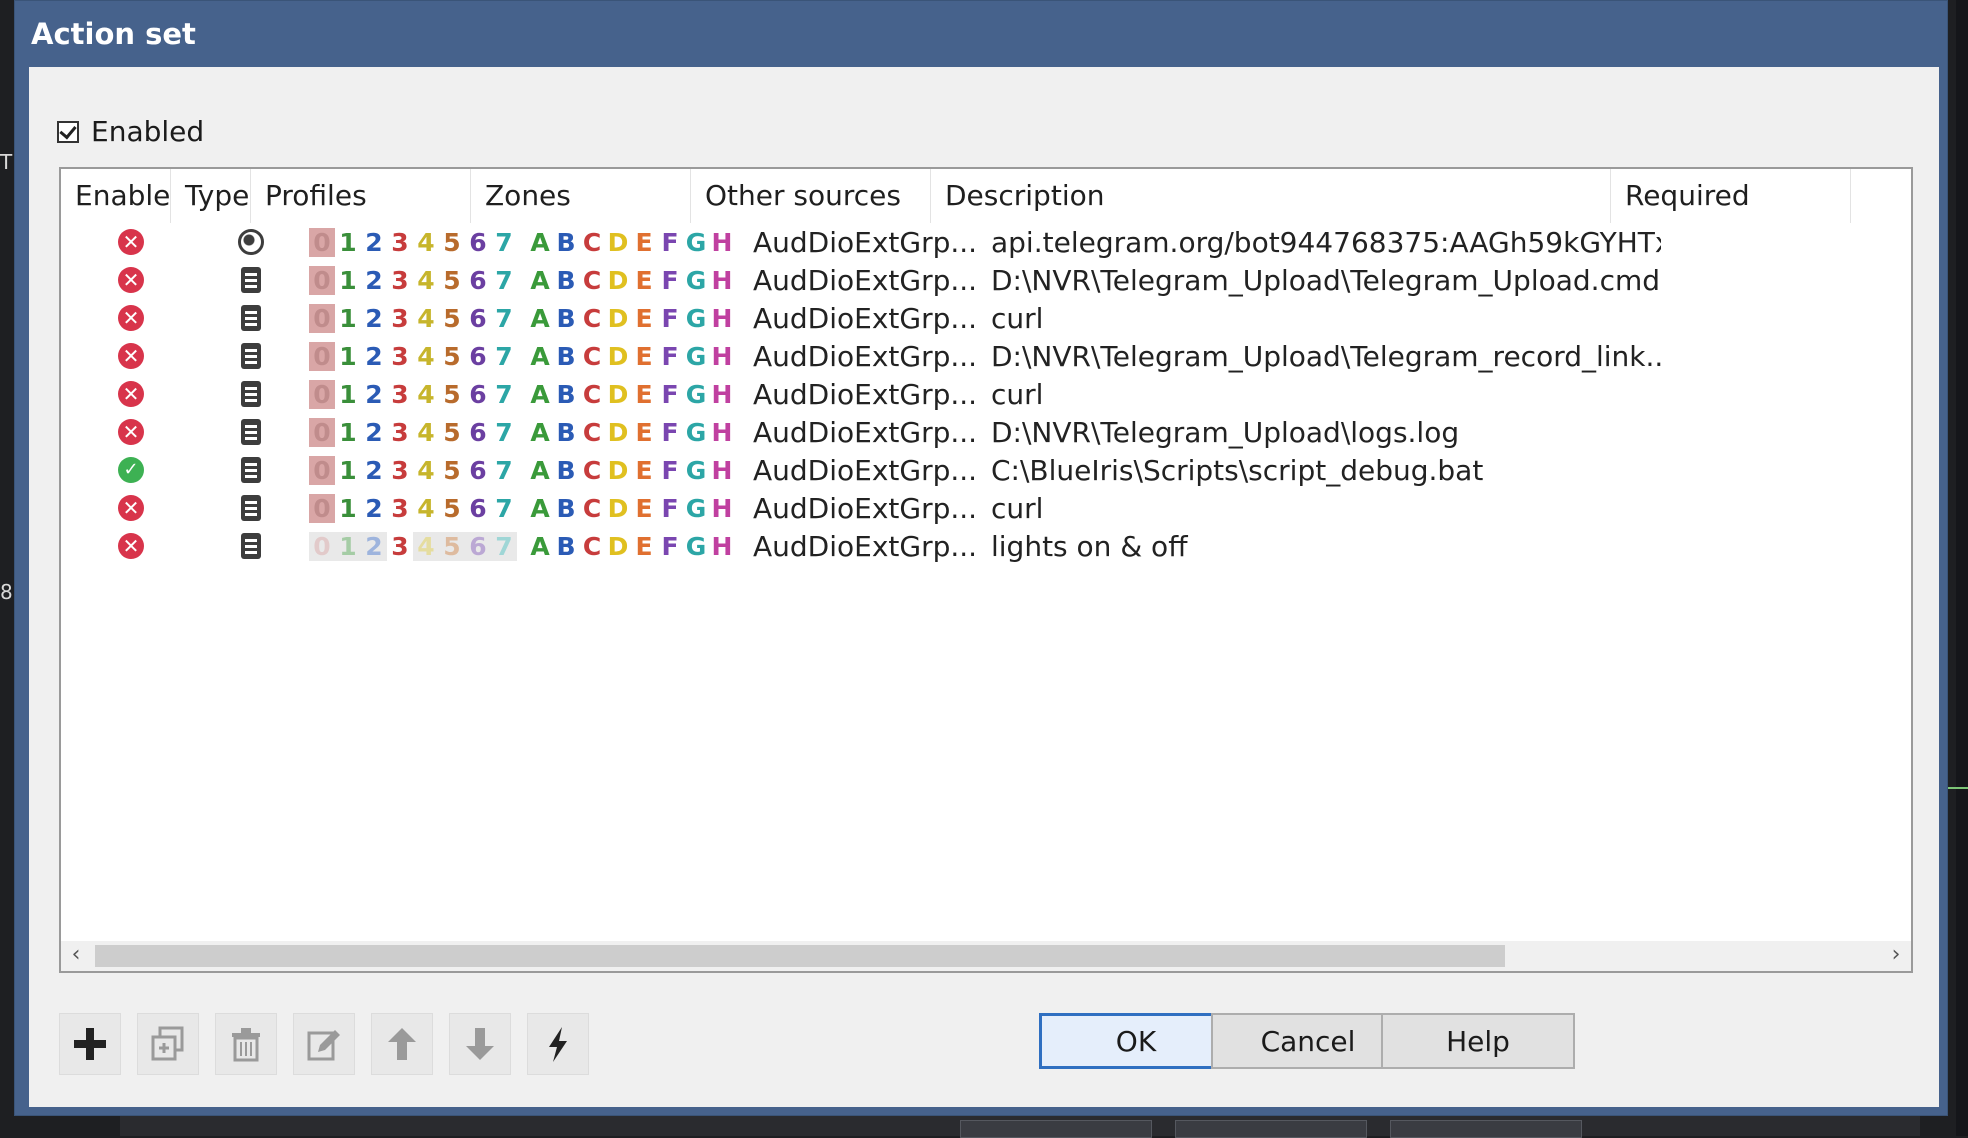 The image size is (1968, 1138). Describe the element at coordinates (1731, 196) in the screenshot. I see `column-header-required: Required` at that location.